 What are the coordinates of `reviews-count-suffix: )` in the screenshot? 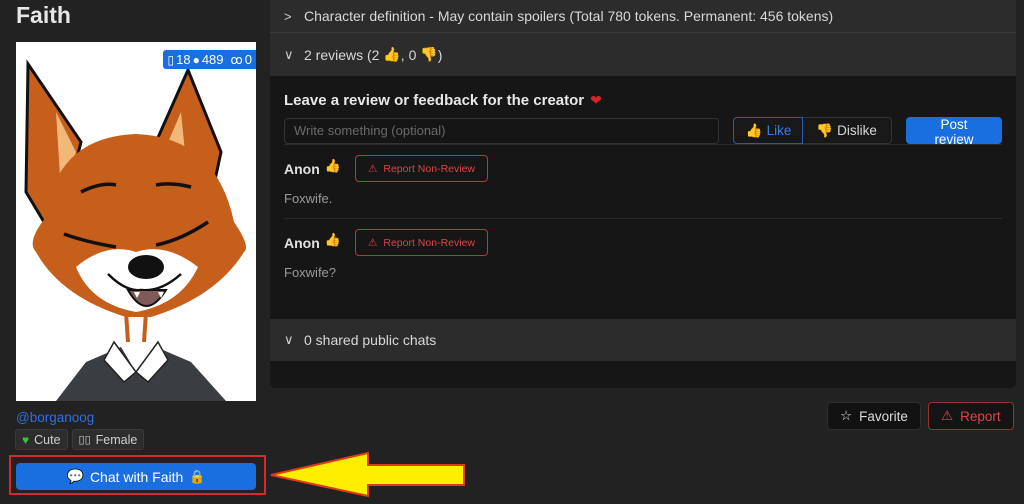 It's located at (440, 54).